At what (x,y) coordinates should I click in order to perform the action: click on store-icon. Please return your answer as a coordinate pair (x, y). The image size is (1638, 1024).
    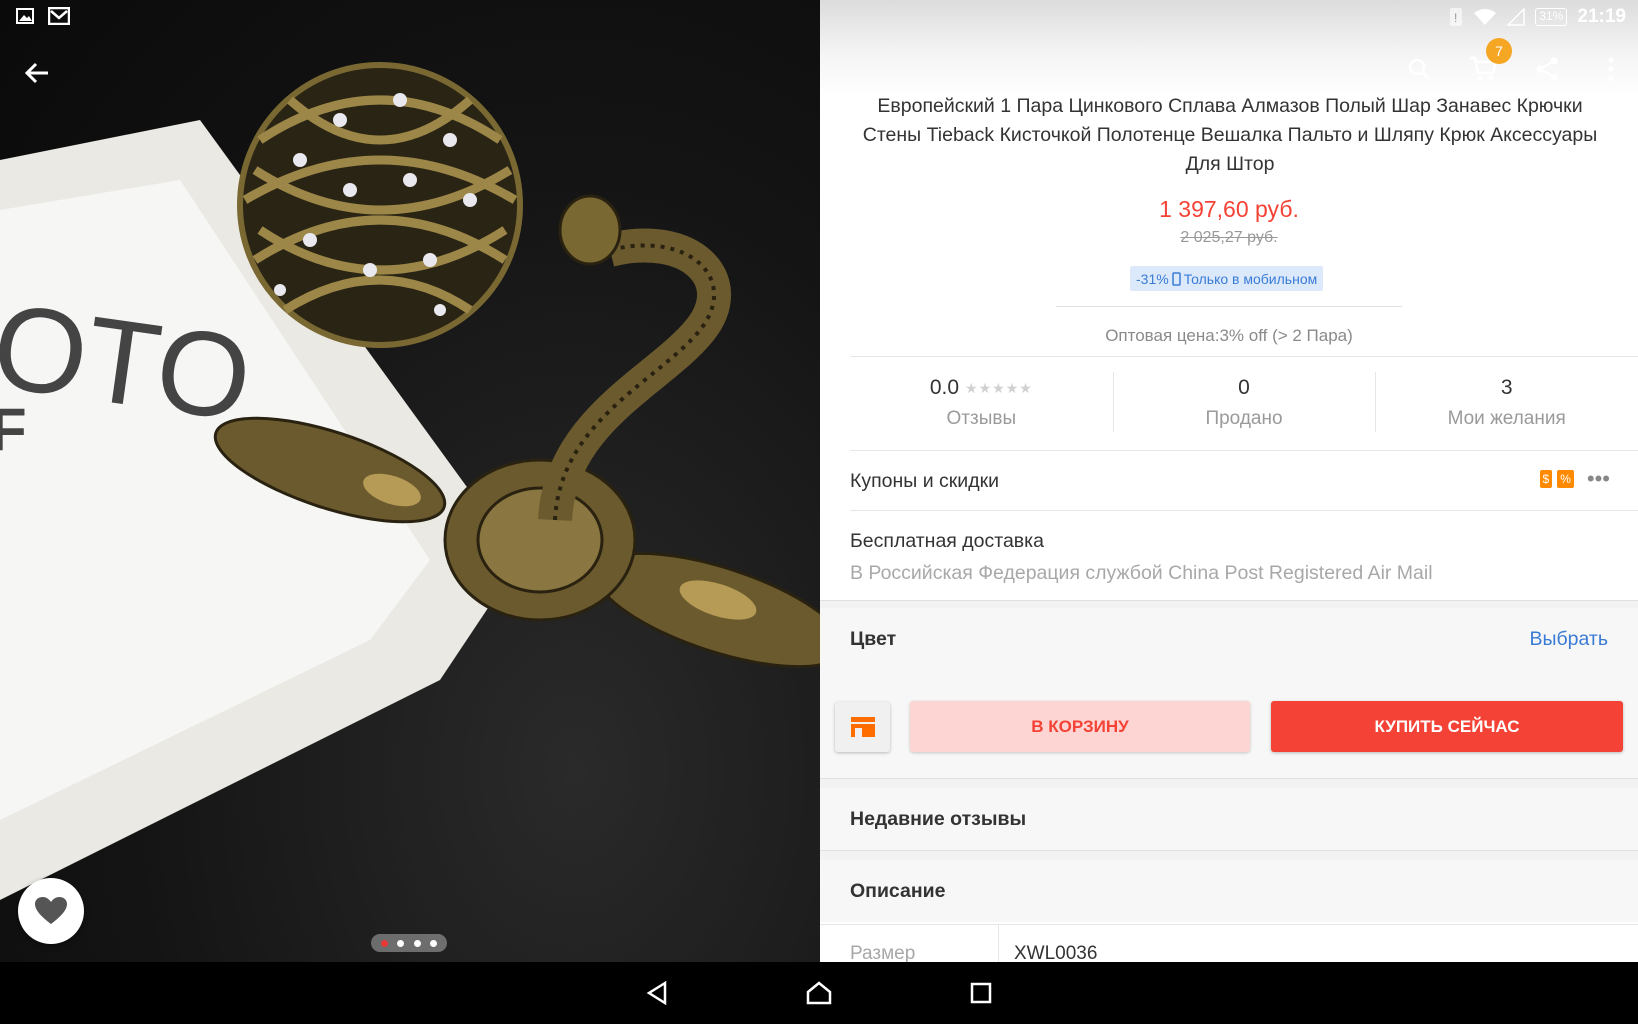
    Looking at the image, I should click on (862, 727).